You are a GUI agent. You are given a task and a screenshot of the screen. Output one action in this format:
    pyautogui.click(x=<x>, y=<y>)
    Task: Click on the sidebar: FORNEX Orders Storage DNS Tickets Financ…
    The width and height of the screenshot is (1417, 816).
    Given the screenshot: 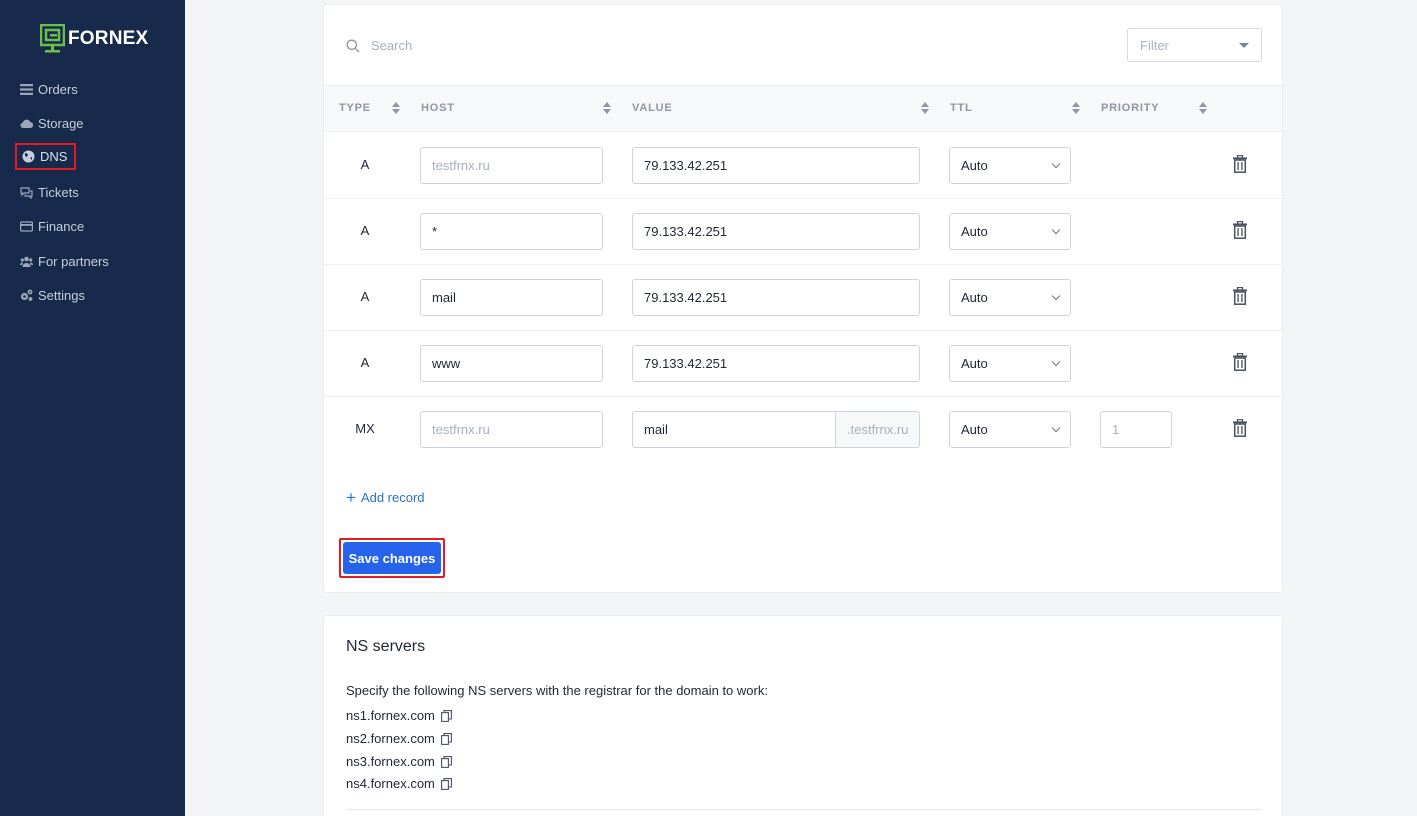 What is the action you would take?
    pyautogui.click(x=92, y=408)
    